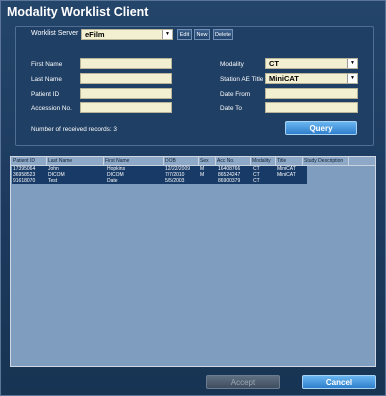  Describe the element at coordinates (126, 78) in the screenshot. I see `last-name-field` at that location.